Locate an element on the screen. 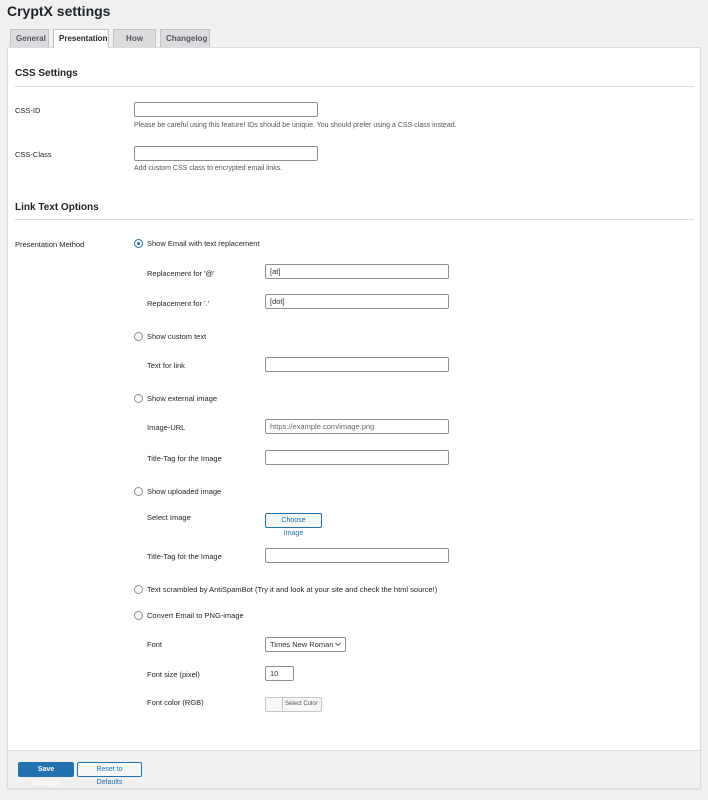  reset-defaults-button: Reset to Defaults is located at coordinates (109, 774).